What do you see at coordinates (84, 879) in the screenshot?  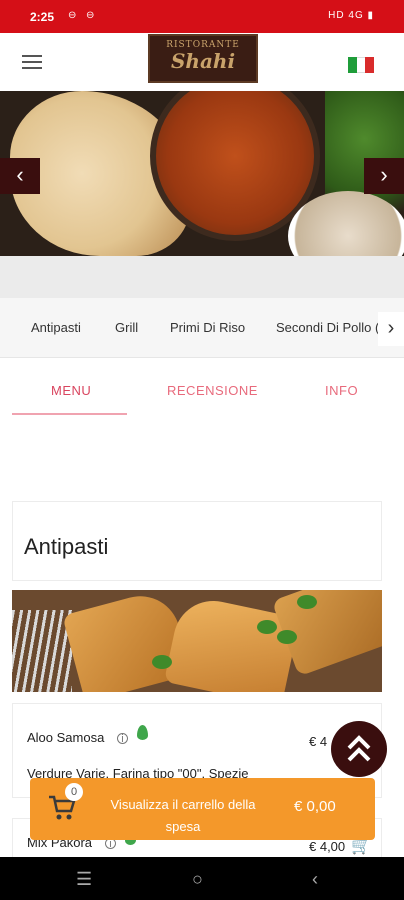 I see `recent-apps-icon: ☰` at bounding box center [84, 879].